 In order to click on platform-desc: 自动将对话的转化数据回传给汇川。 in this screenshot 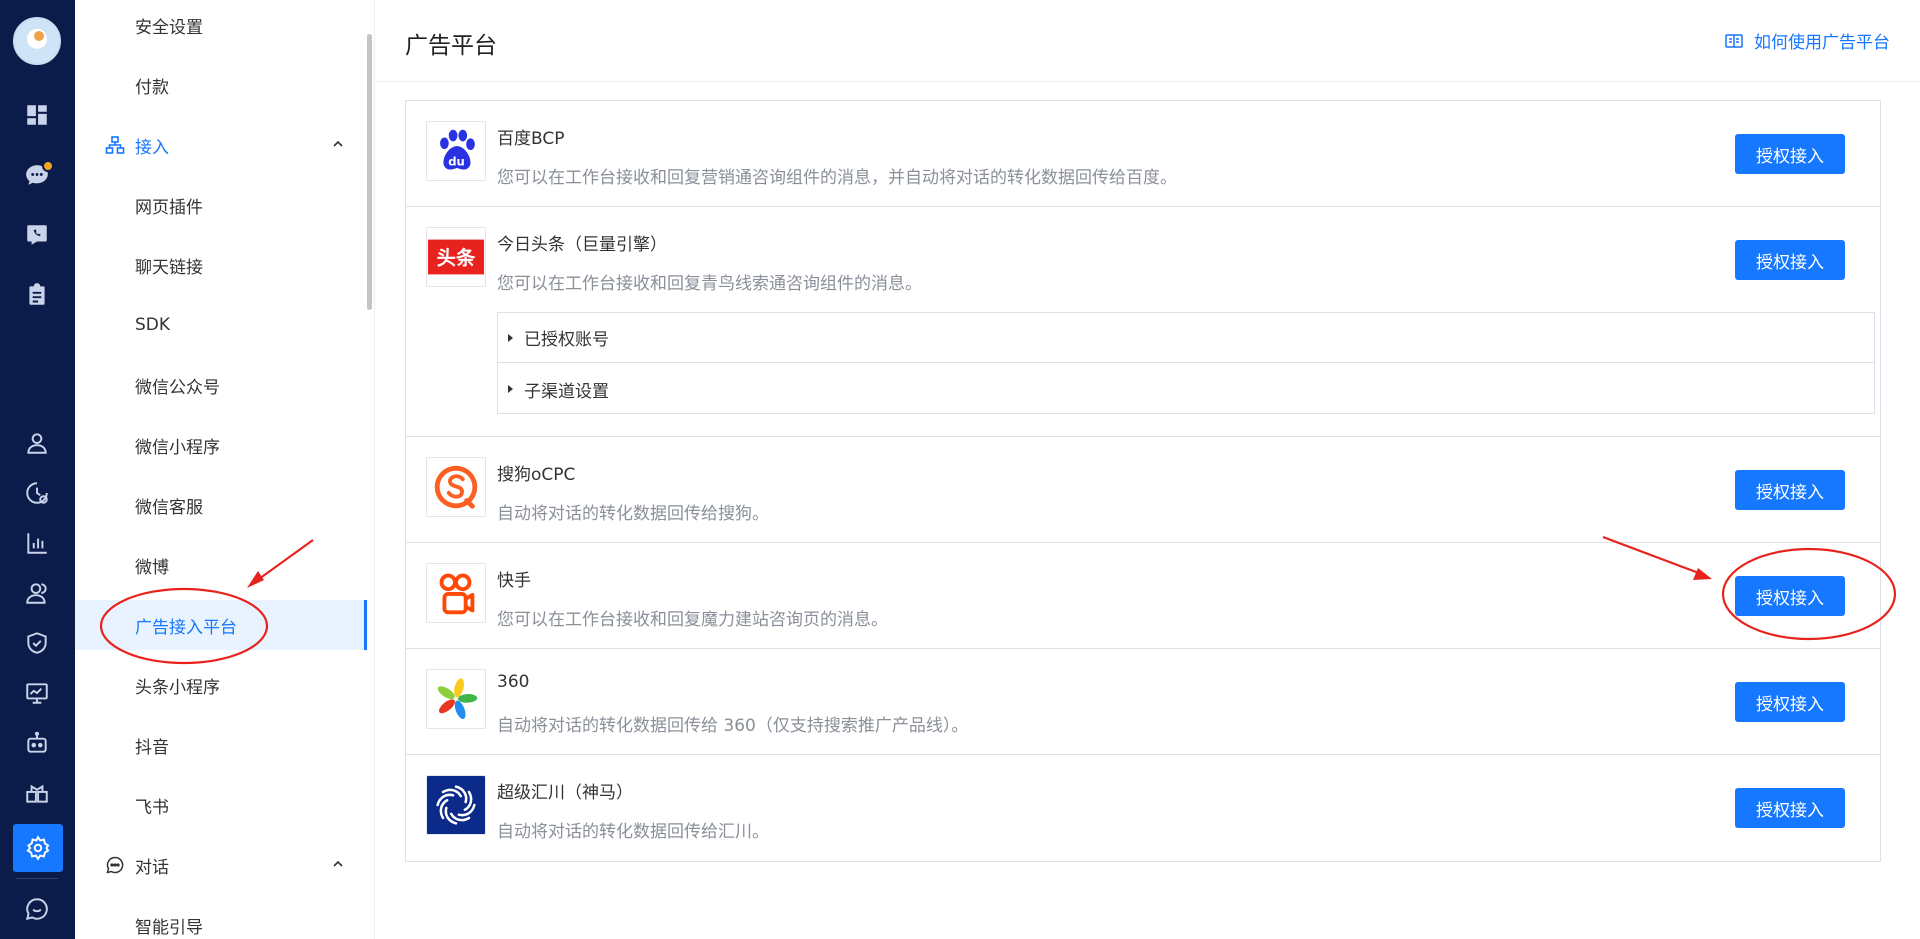, I will do `click(633, 832)`.